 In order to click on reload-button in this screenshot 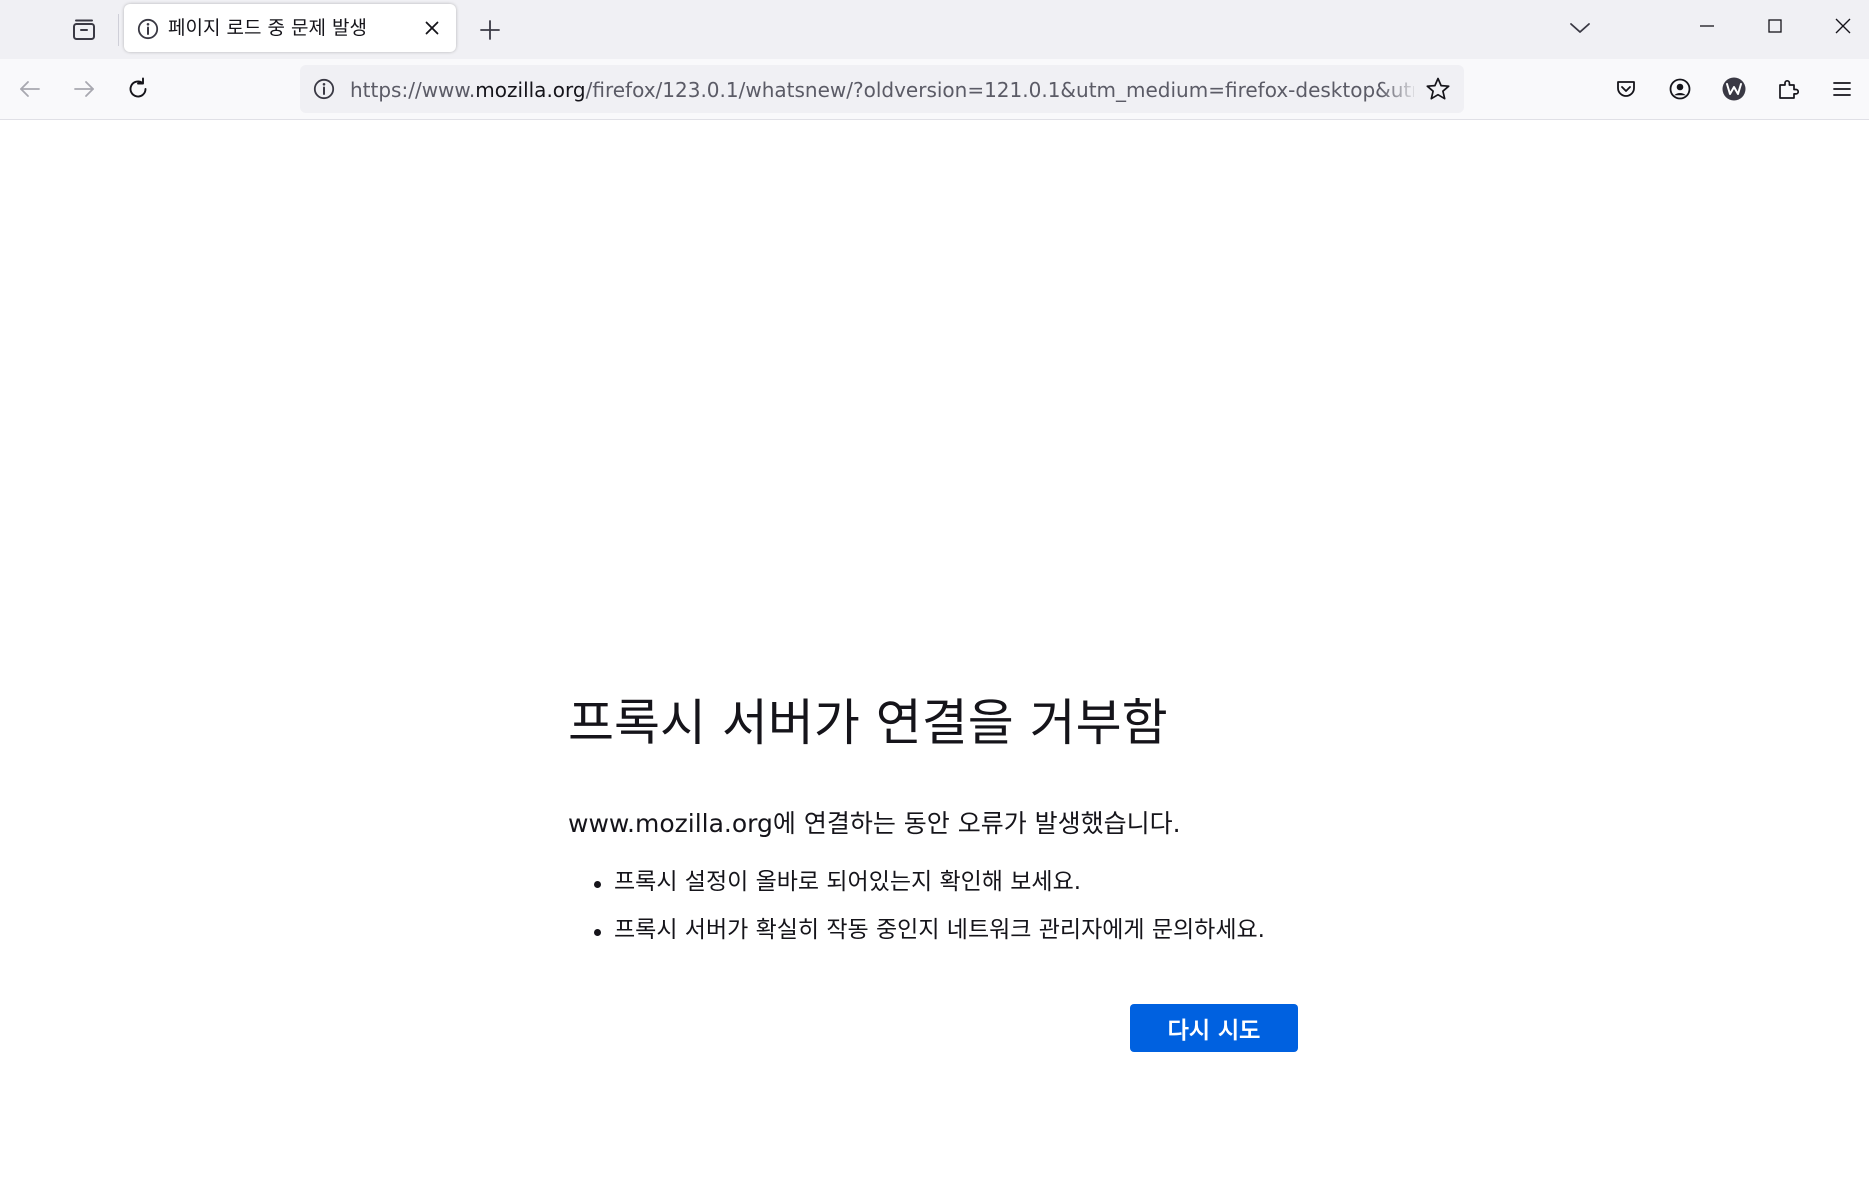, I will do `click(138, 89)`.